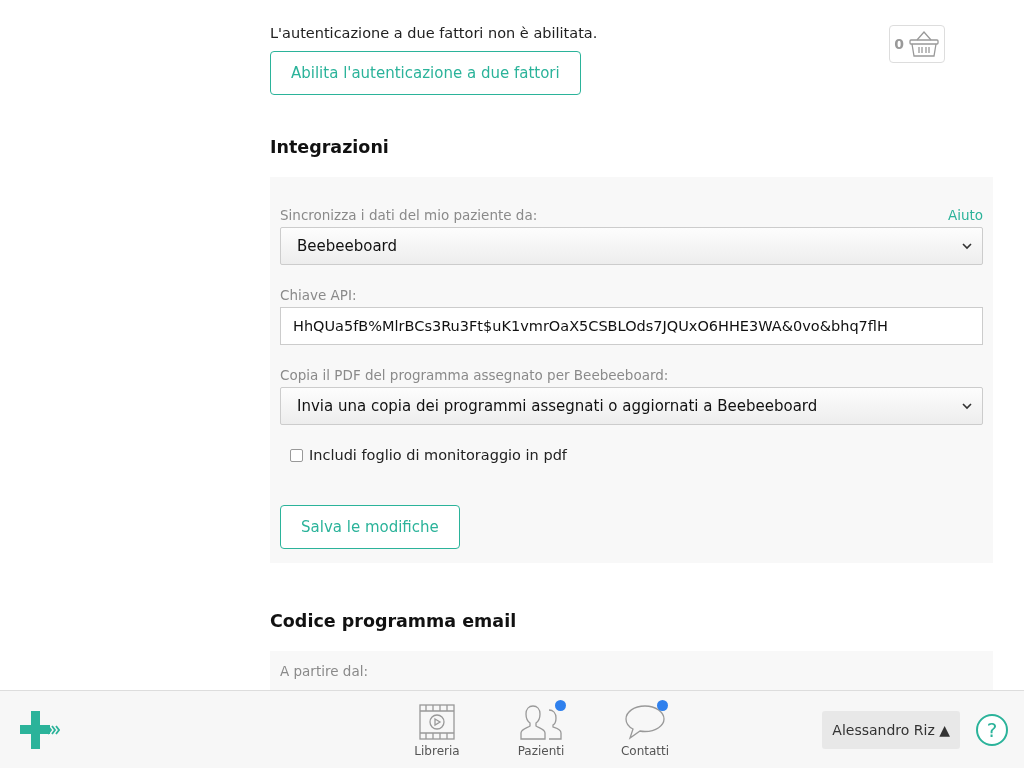 The height and width of the screenshot is (768, 1024). I want to click on section-heading: Integrazioni, so click(330, 147).